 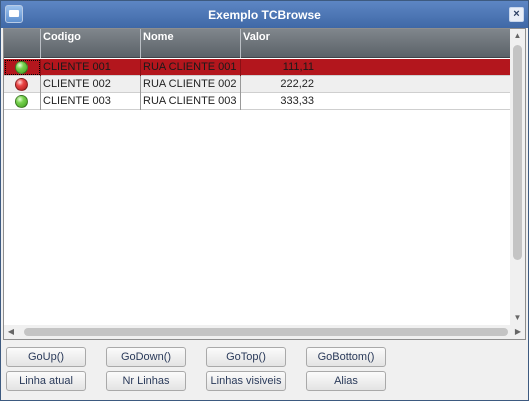 What do you see at coordinates (91, 43) in the screenshot?
I see `column-header-codigo: Codigo` at bounding box center [91, 43].